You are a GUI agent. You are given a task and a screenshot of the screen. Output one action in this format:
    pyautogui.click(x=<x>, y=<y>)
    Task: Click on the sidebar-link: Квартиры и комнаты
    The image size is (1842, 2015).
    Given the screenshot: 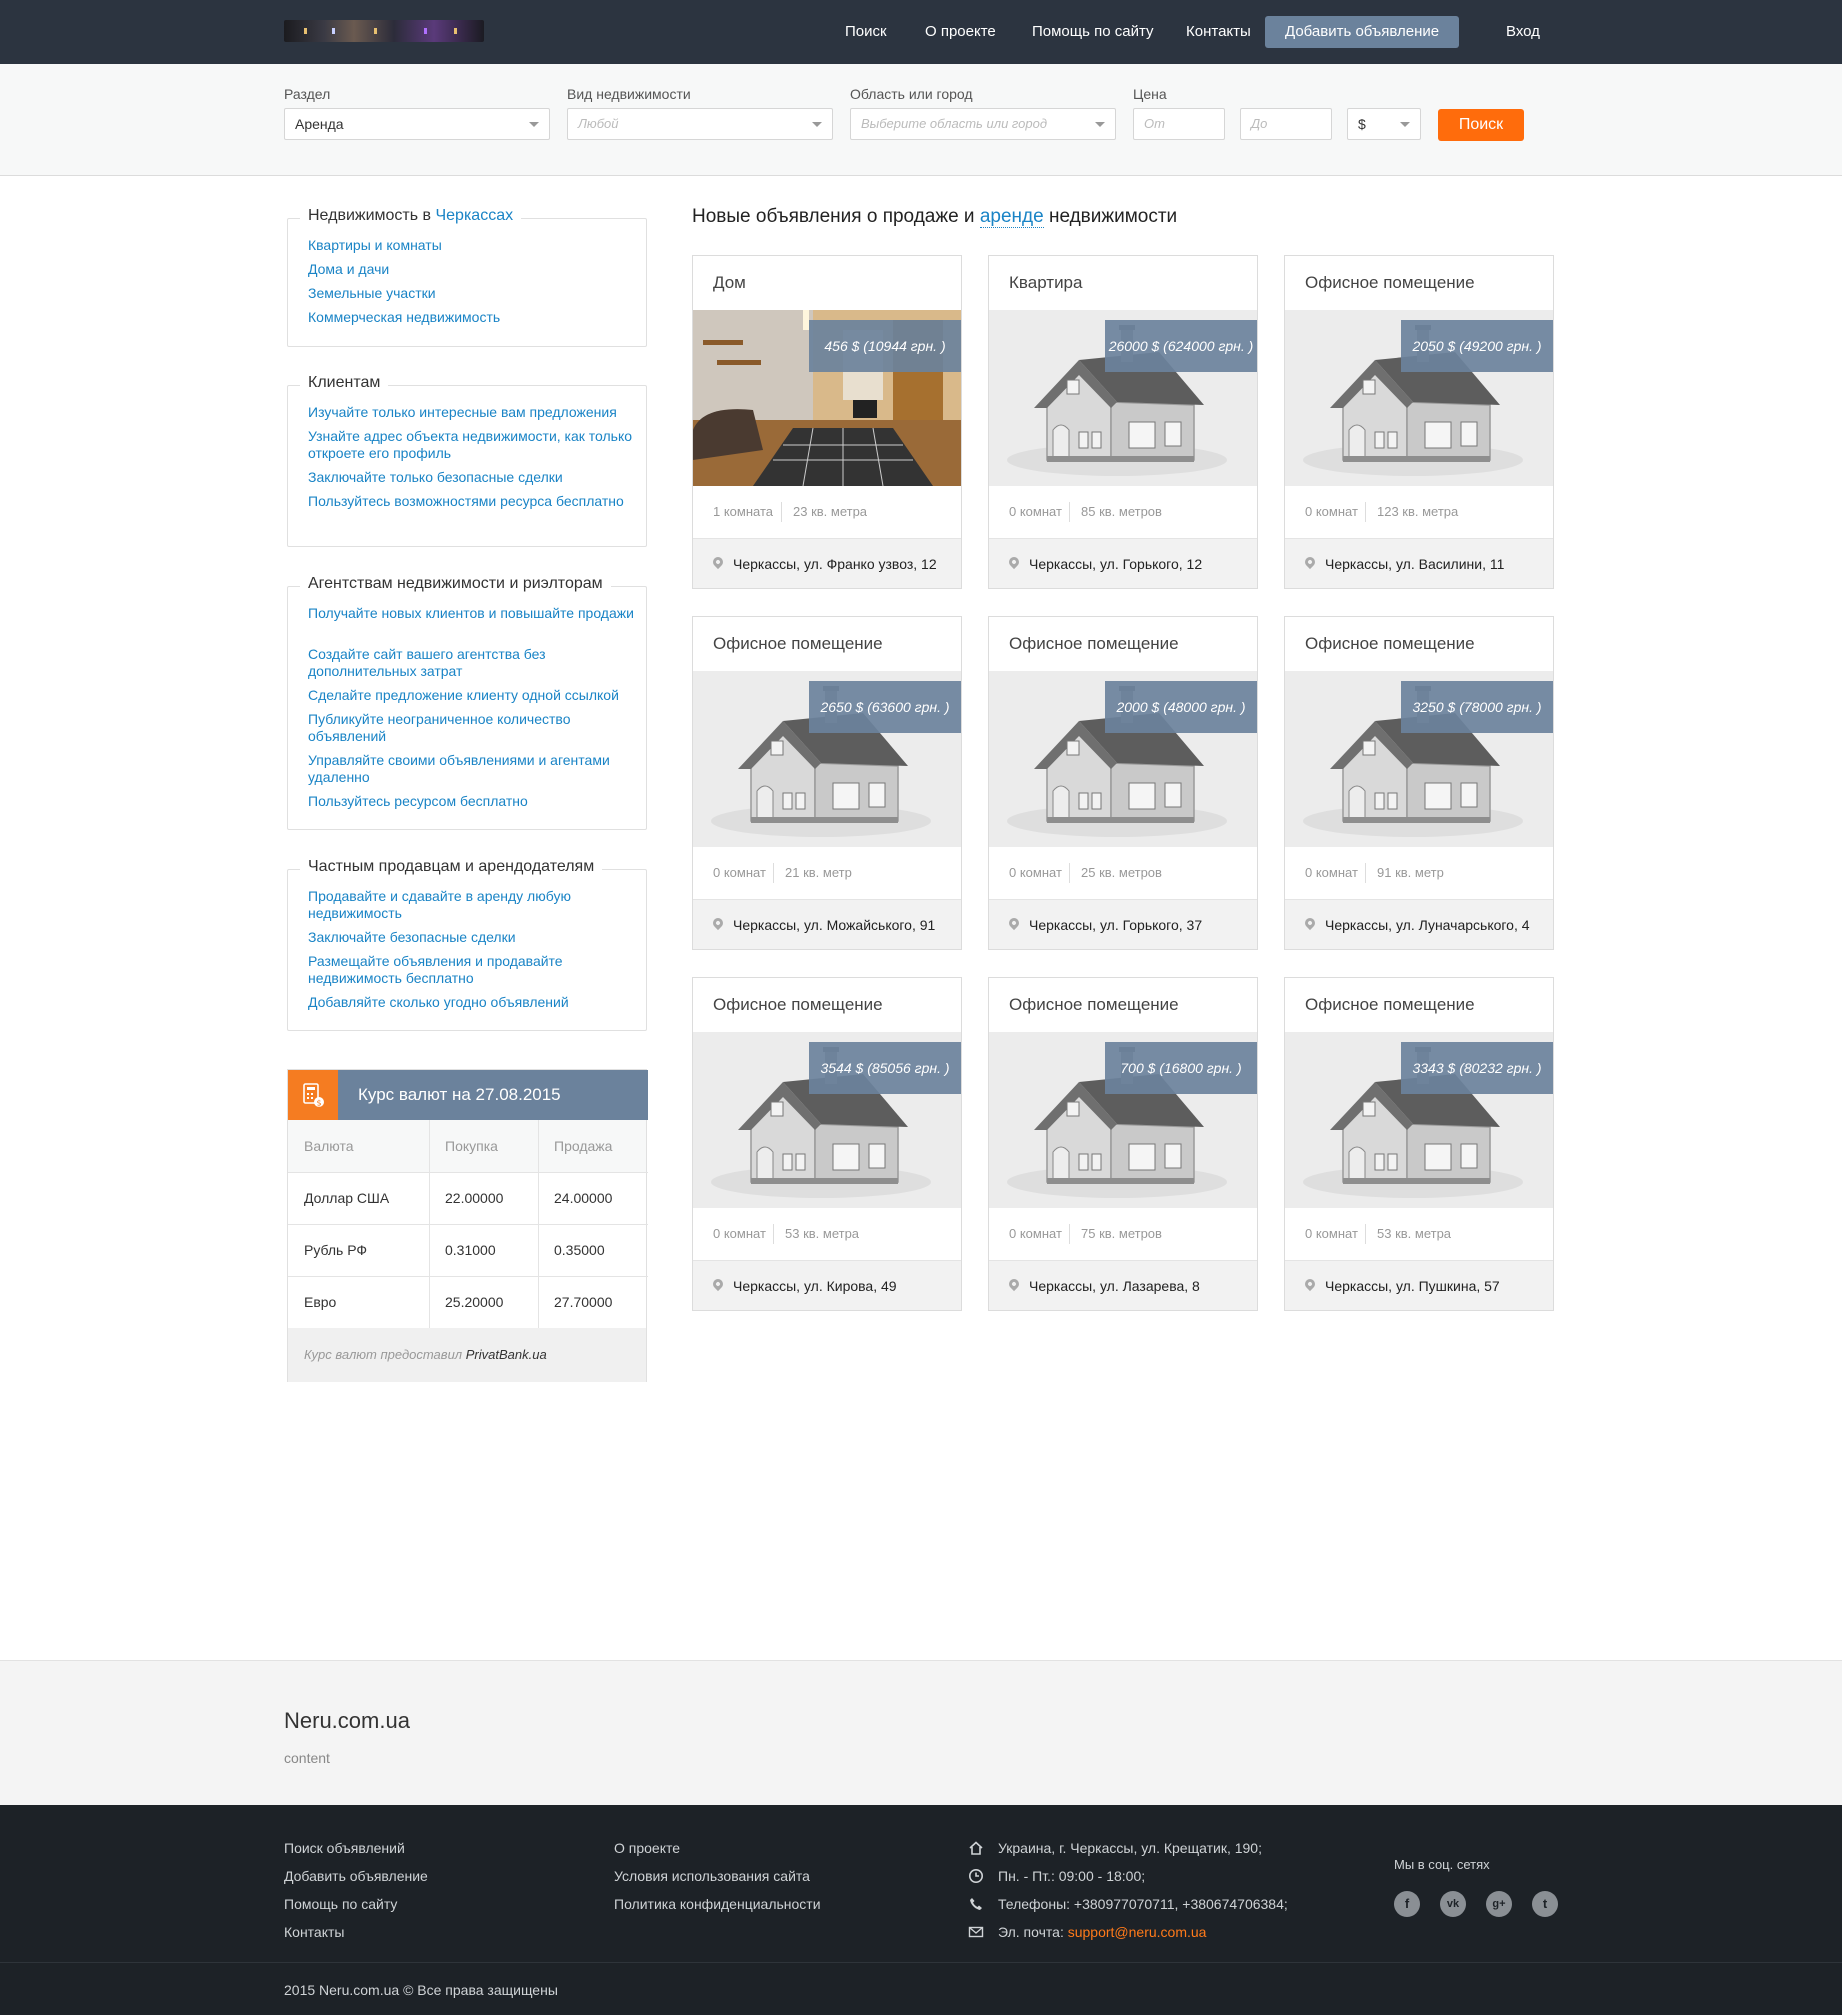 What is the action you would take?
    pyautogui.click(x=473, y=245)
    